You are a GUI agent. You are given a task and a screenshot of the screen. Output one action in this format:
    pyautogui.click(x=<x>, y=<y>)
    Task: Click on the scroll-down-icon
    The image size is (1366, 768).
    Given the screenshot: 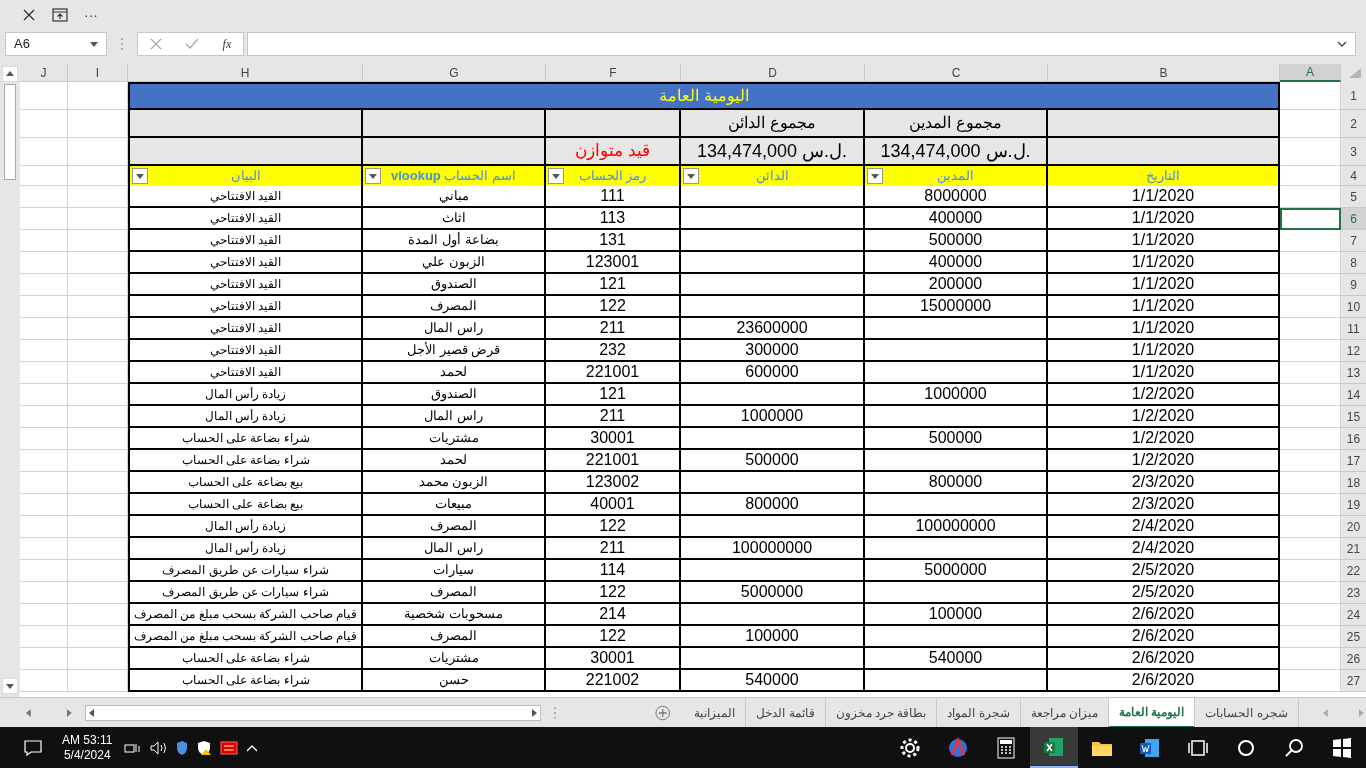 What is the action you would take?
    pyautogui.click(x=10, y=686)
    